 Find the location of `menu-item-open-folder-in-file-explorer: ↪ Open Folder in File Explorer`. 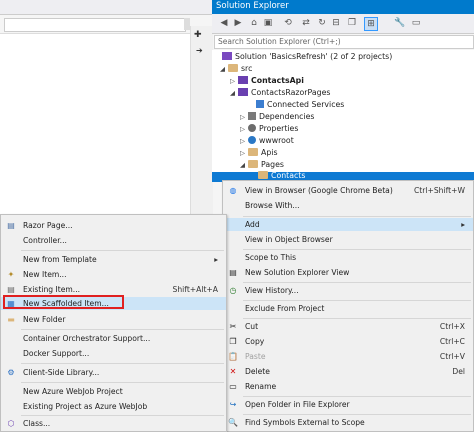

menu-item-open-folder-in-file-explorer: ↪ Open Folder in File Explorer is located at coordinates (348, 404).